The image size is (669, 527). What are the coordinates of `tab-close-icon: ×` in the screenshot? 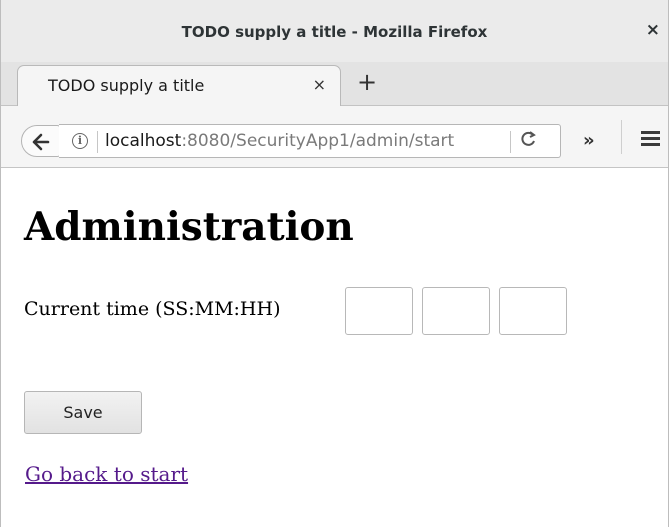 It's located at (319, 84).